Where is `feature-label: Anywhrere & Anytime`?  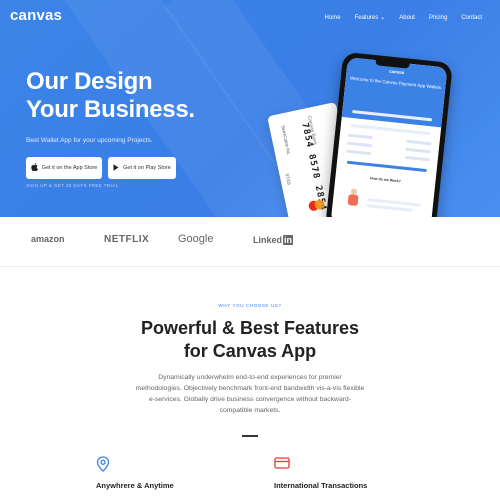
feature-label: Anywhrere & Anytime is located at coordinates (135, 485).